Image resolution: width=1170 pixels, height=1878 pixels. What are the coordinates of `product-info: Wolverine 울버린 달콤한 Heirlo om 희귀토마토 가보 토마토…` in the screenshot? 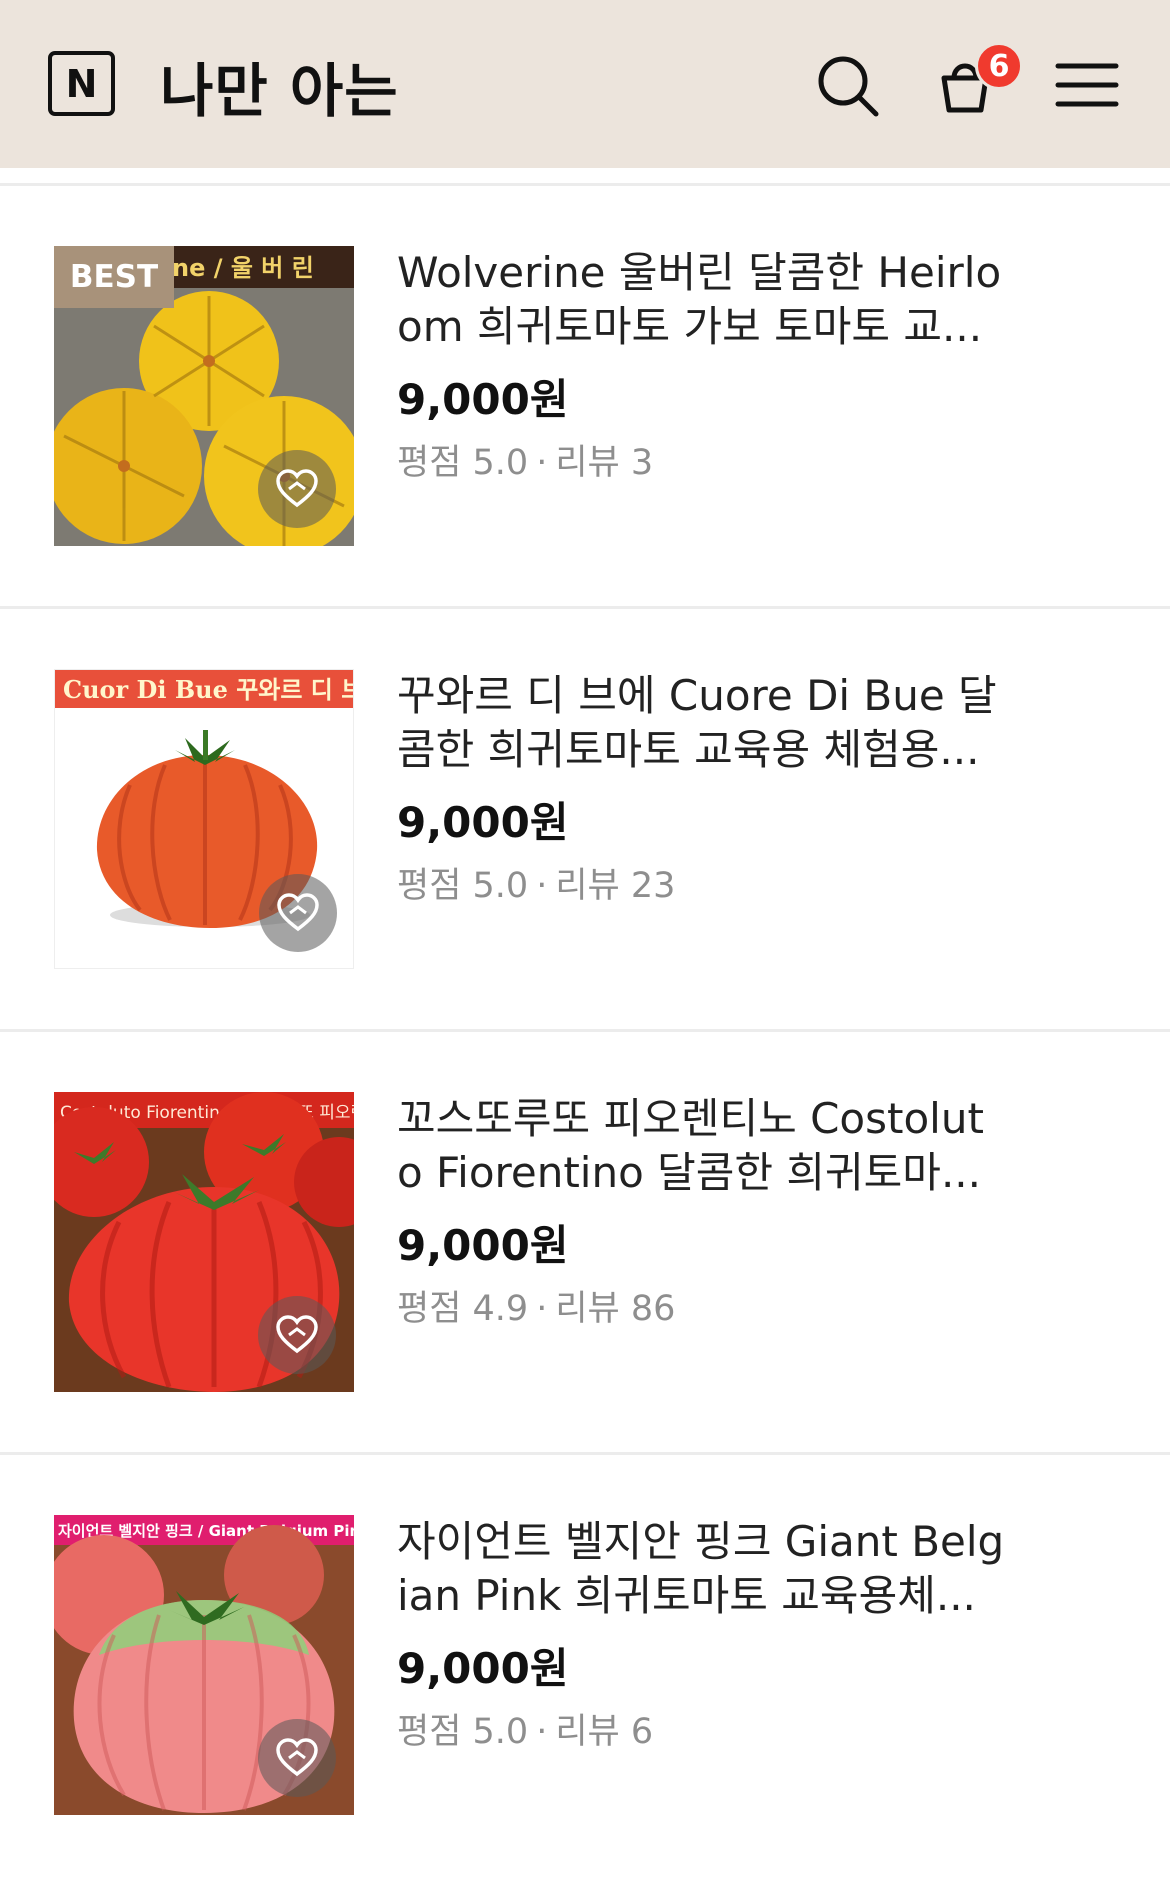 It's located at (707, 365).